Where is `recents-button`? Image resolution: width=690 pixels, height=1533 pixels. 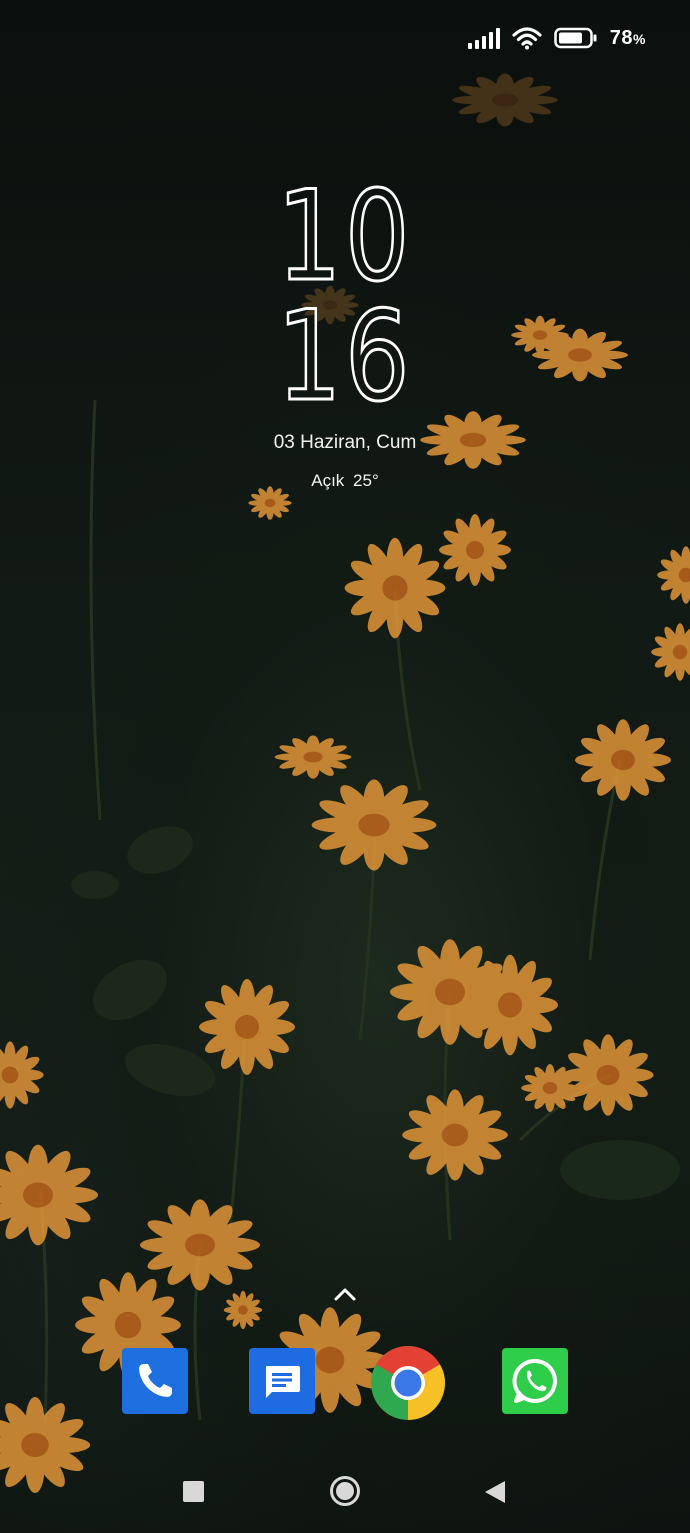 recents-button is located at coordinates (193, 1491).